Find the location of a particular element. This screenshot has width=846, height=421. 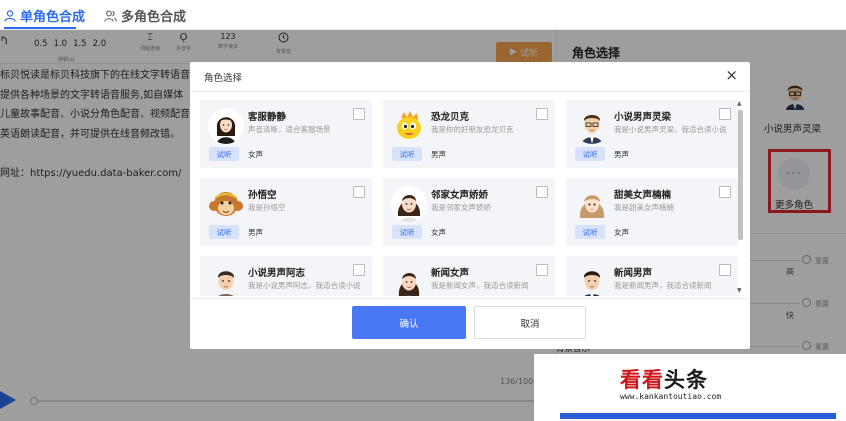

people-icon is located at coordinates (110, 16).